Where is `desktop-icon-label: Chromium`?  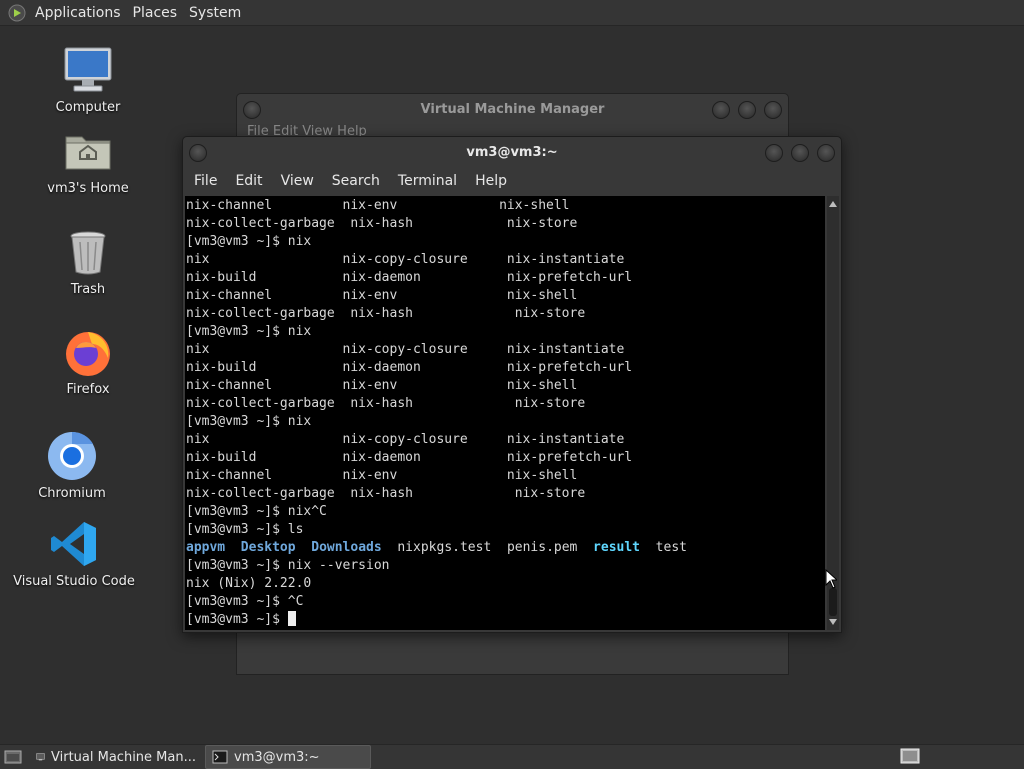
desktop-icon-label: Chromium is located at coordinates (72, 493).